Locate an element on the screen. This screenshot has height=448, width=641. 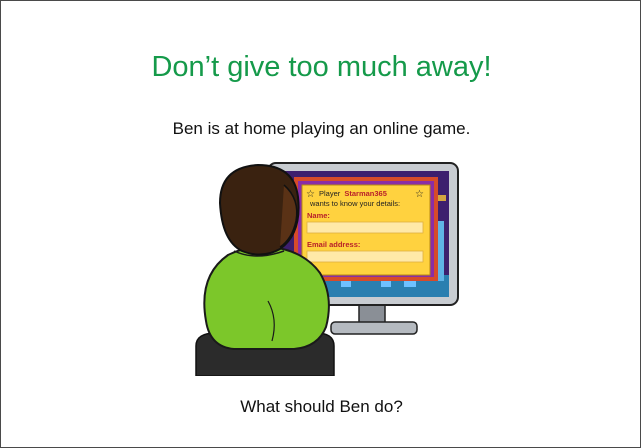
name-input is located at coordinates (365, 227).